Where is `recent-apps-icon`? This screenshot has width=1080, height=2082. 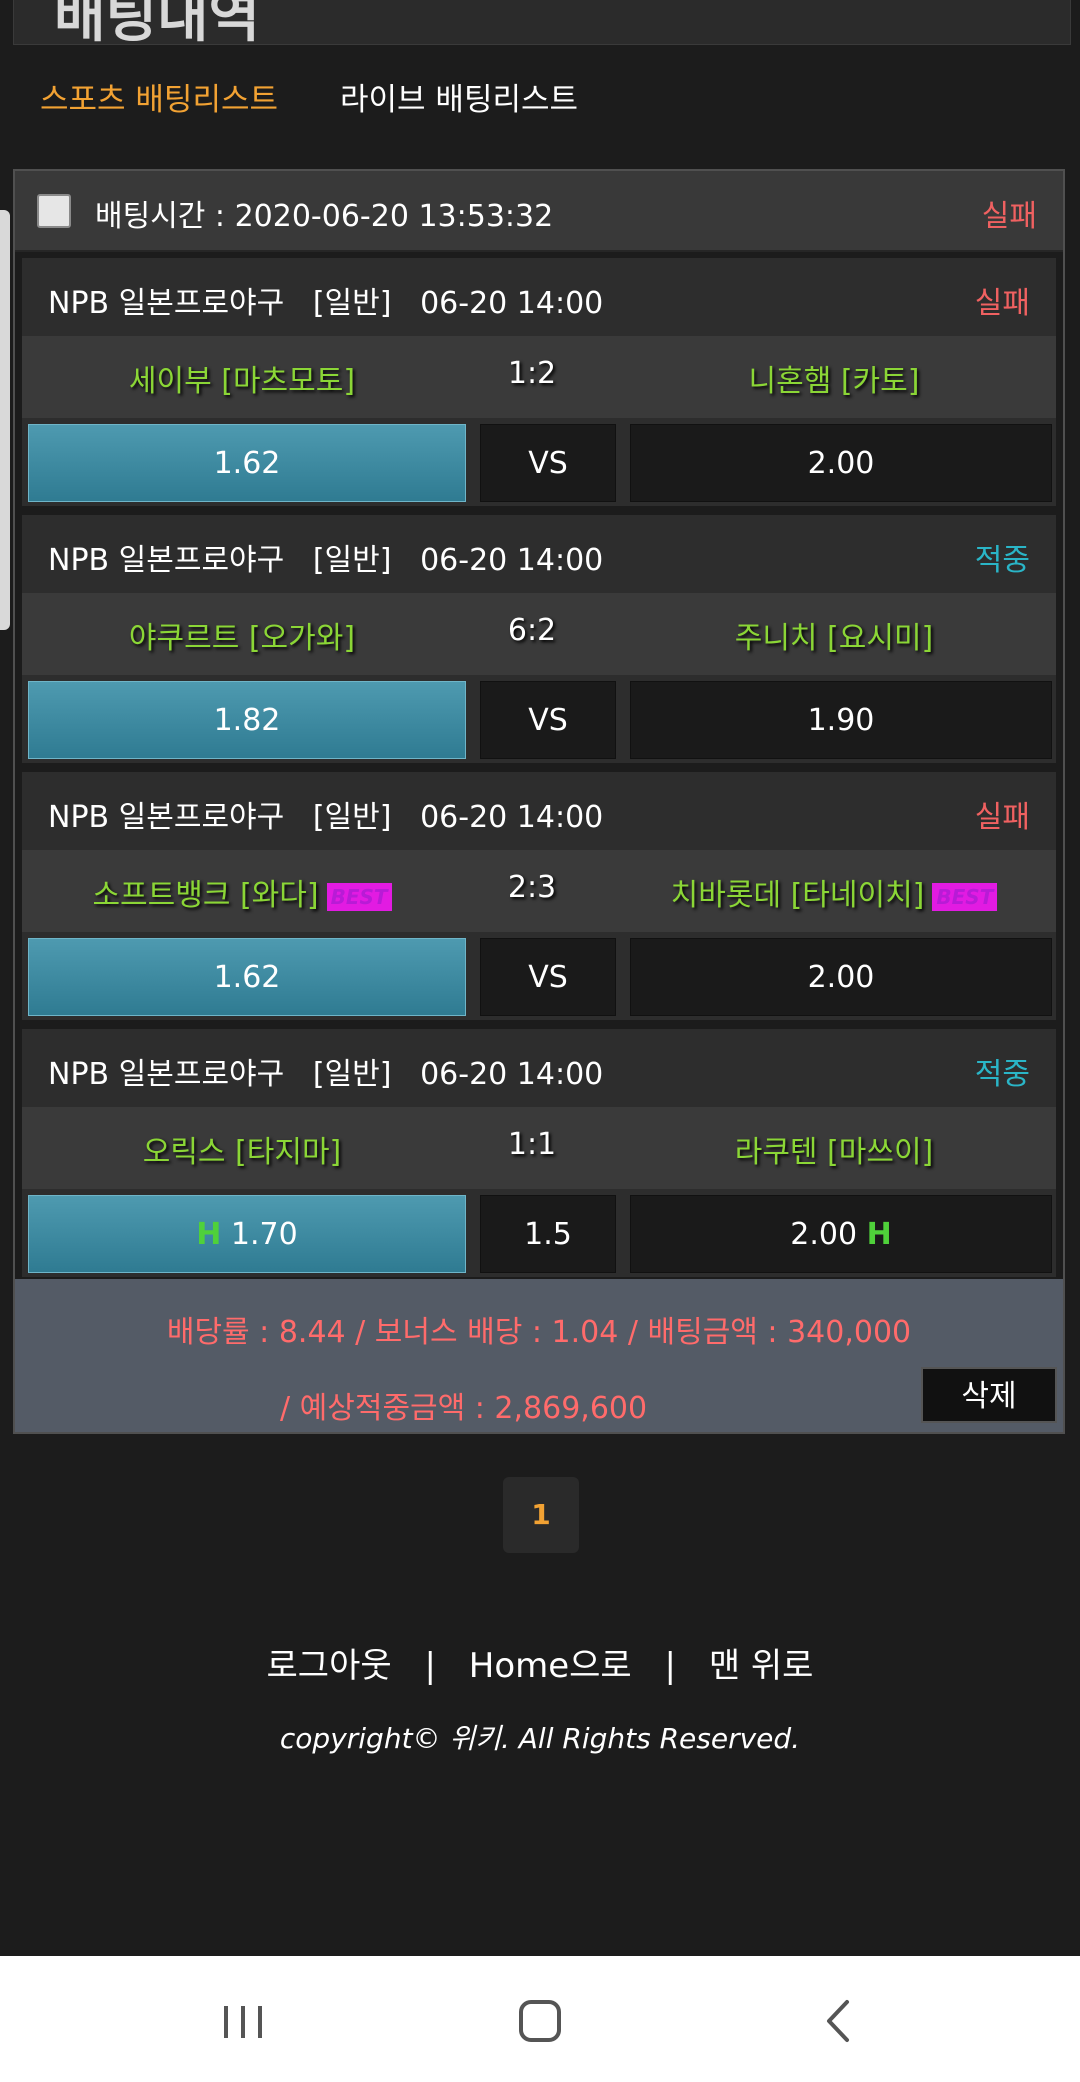
recent-apps-icon is located at coordinates (243, 2021).